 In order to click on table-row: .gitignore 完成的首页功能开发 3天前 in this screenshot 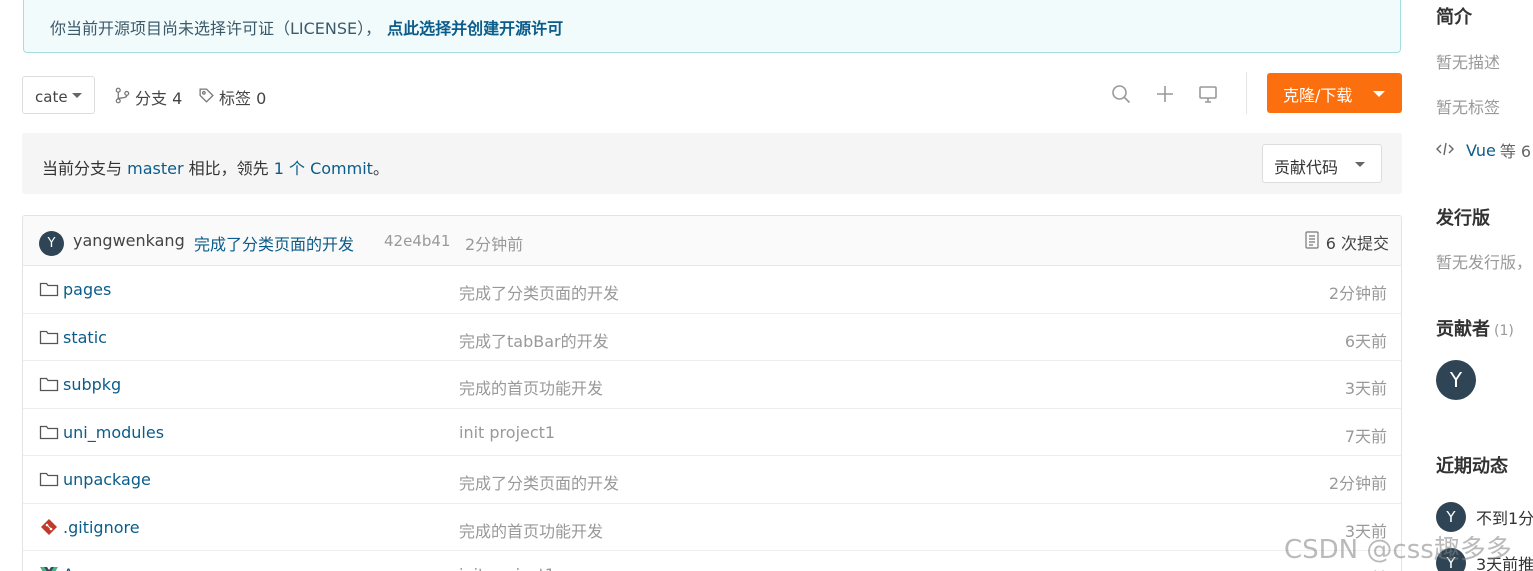, I will do `click(712, 527)`.